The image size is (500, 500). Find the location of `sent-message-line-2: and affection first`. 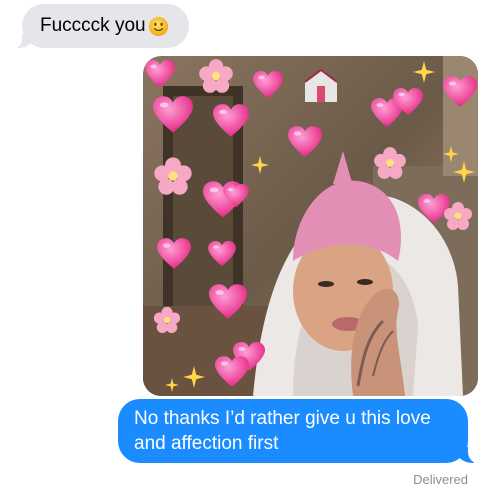

sent-message-line-2: and affection first is located at coordinates (206, 443).